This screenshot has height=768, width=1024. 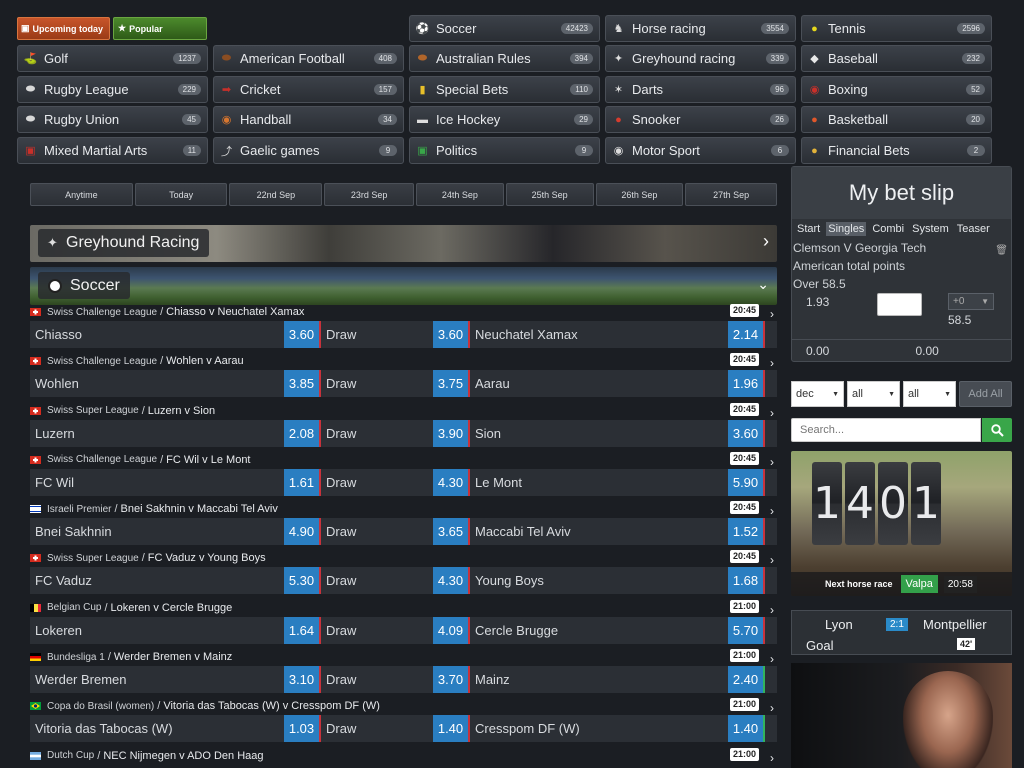 I want to click on greyhound-racing-banner: ✦ Greyhound Racing ›, so click(x=403, y=243).